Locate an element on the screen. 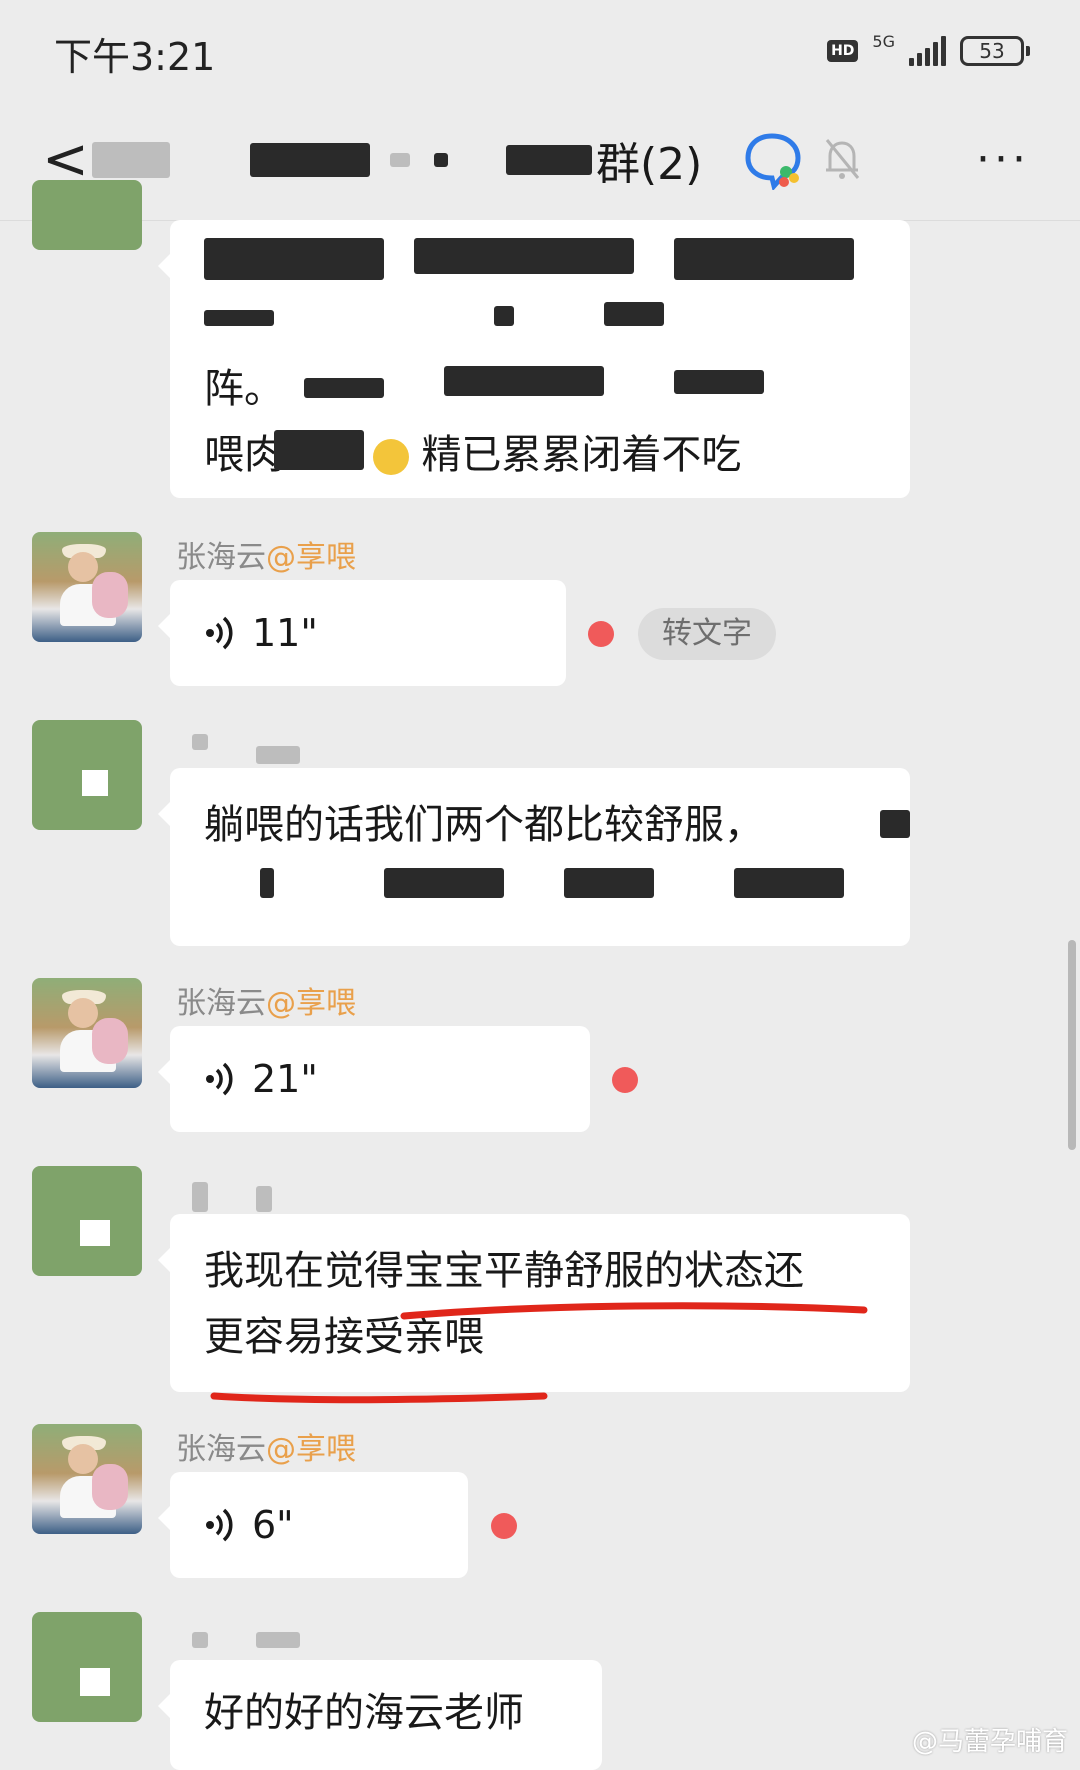  chat-title: 群(2) is located at coordinates (476, 160).